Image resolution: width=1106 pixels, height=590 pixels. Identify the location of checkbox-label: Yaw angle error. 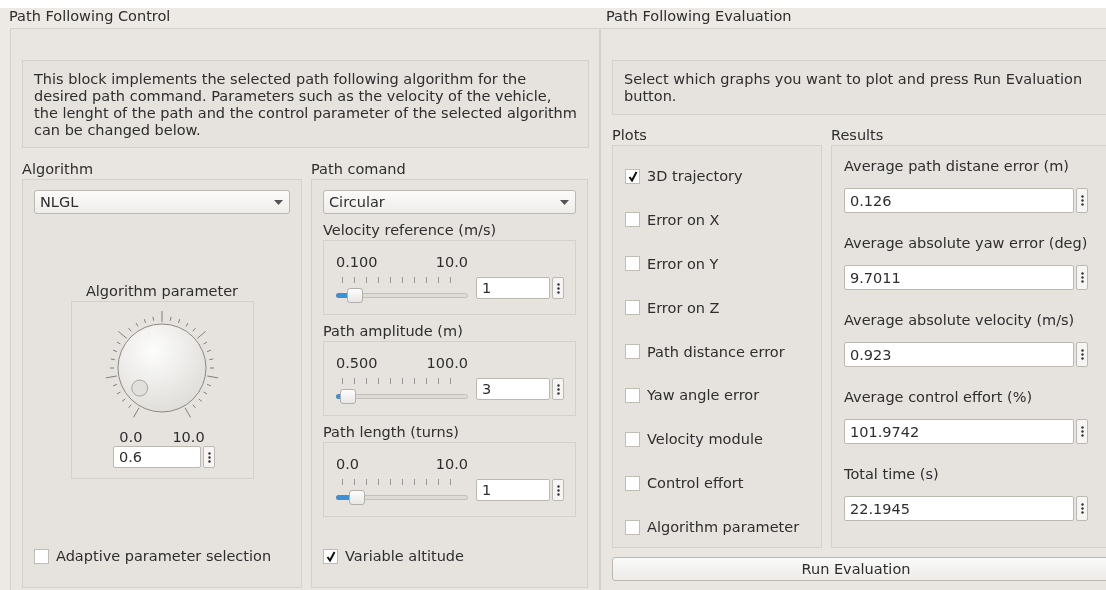
(703, 395).